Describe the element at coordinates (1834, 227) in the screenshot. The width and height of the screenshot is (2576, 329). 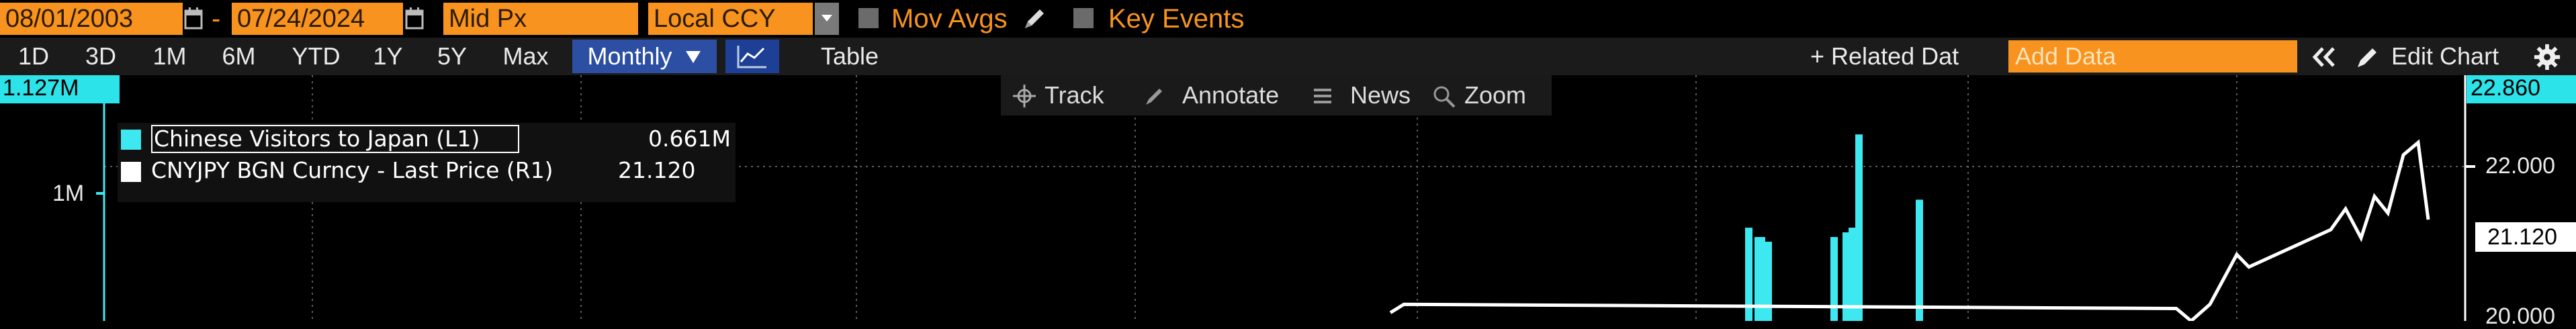
I see `visitors-bars` at that location.